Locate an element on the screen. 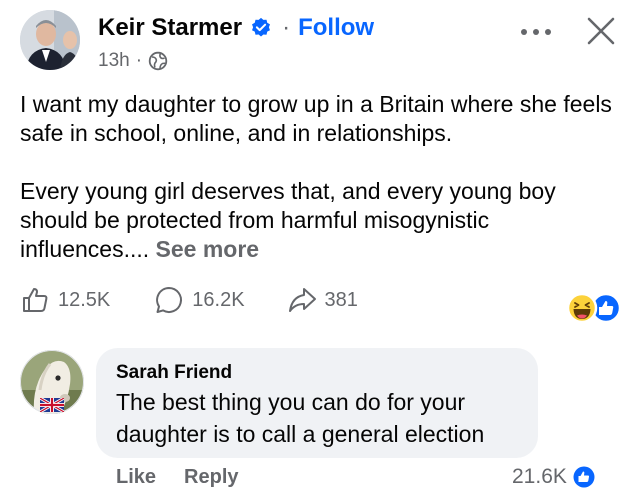  author-name: Keir Starmer is located at coordinates (170, 28).